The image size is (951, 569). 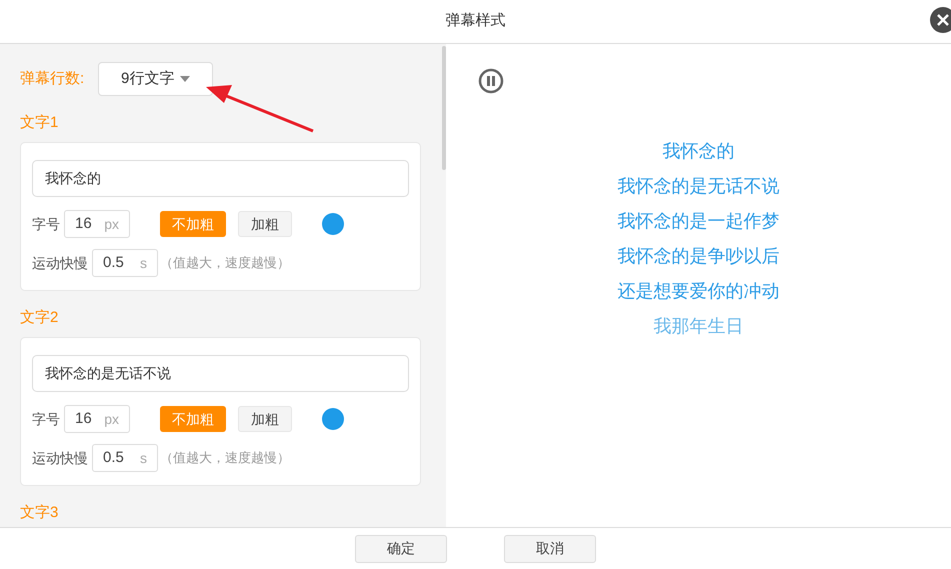 What do you see at coordinates (699, 256) in the screenshot?
I see `preview-line: 我怀念的是争吵以后` at bounding box center [699, 256].